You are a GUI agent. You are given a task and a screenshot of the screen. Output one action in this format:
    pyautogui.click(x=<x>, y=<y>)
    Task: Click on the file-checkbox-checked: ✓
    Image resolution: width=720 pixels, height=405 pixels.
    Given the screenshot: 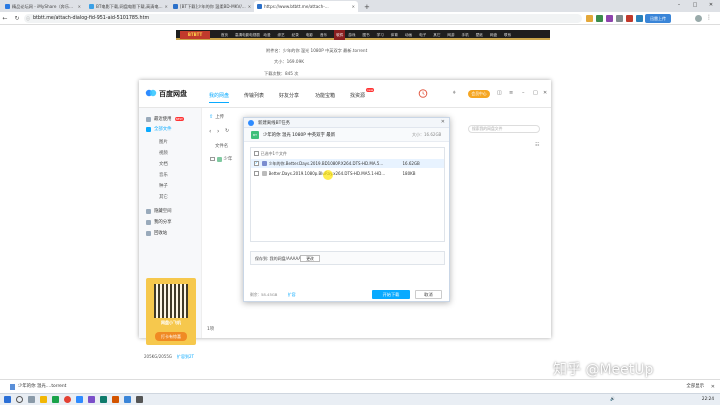 What is the action you would take?
    pyautogui.click(x=256, y=163)
    